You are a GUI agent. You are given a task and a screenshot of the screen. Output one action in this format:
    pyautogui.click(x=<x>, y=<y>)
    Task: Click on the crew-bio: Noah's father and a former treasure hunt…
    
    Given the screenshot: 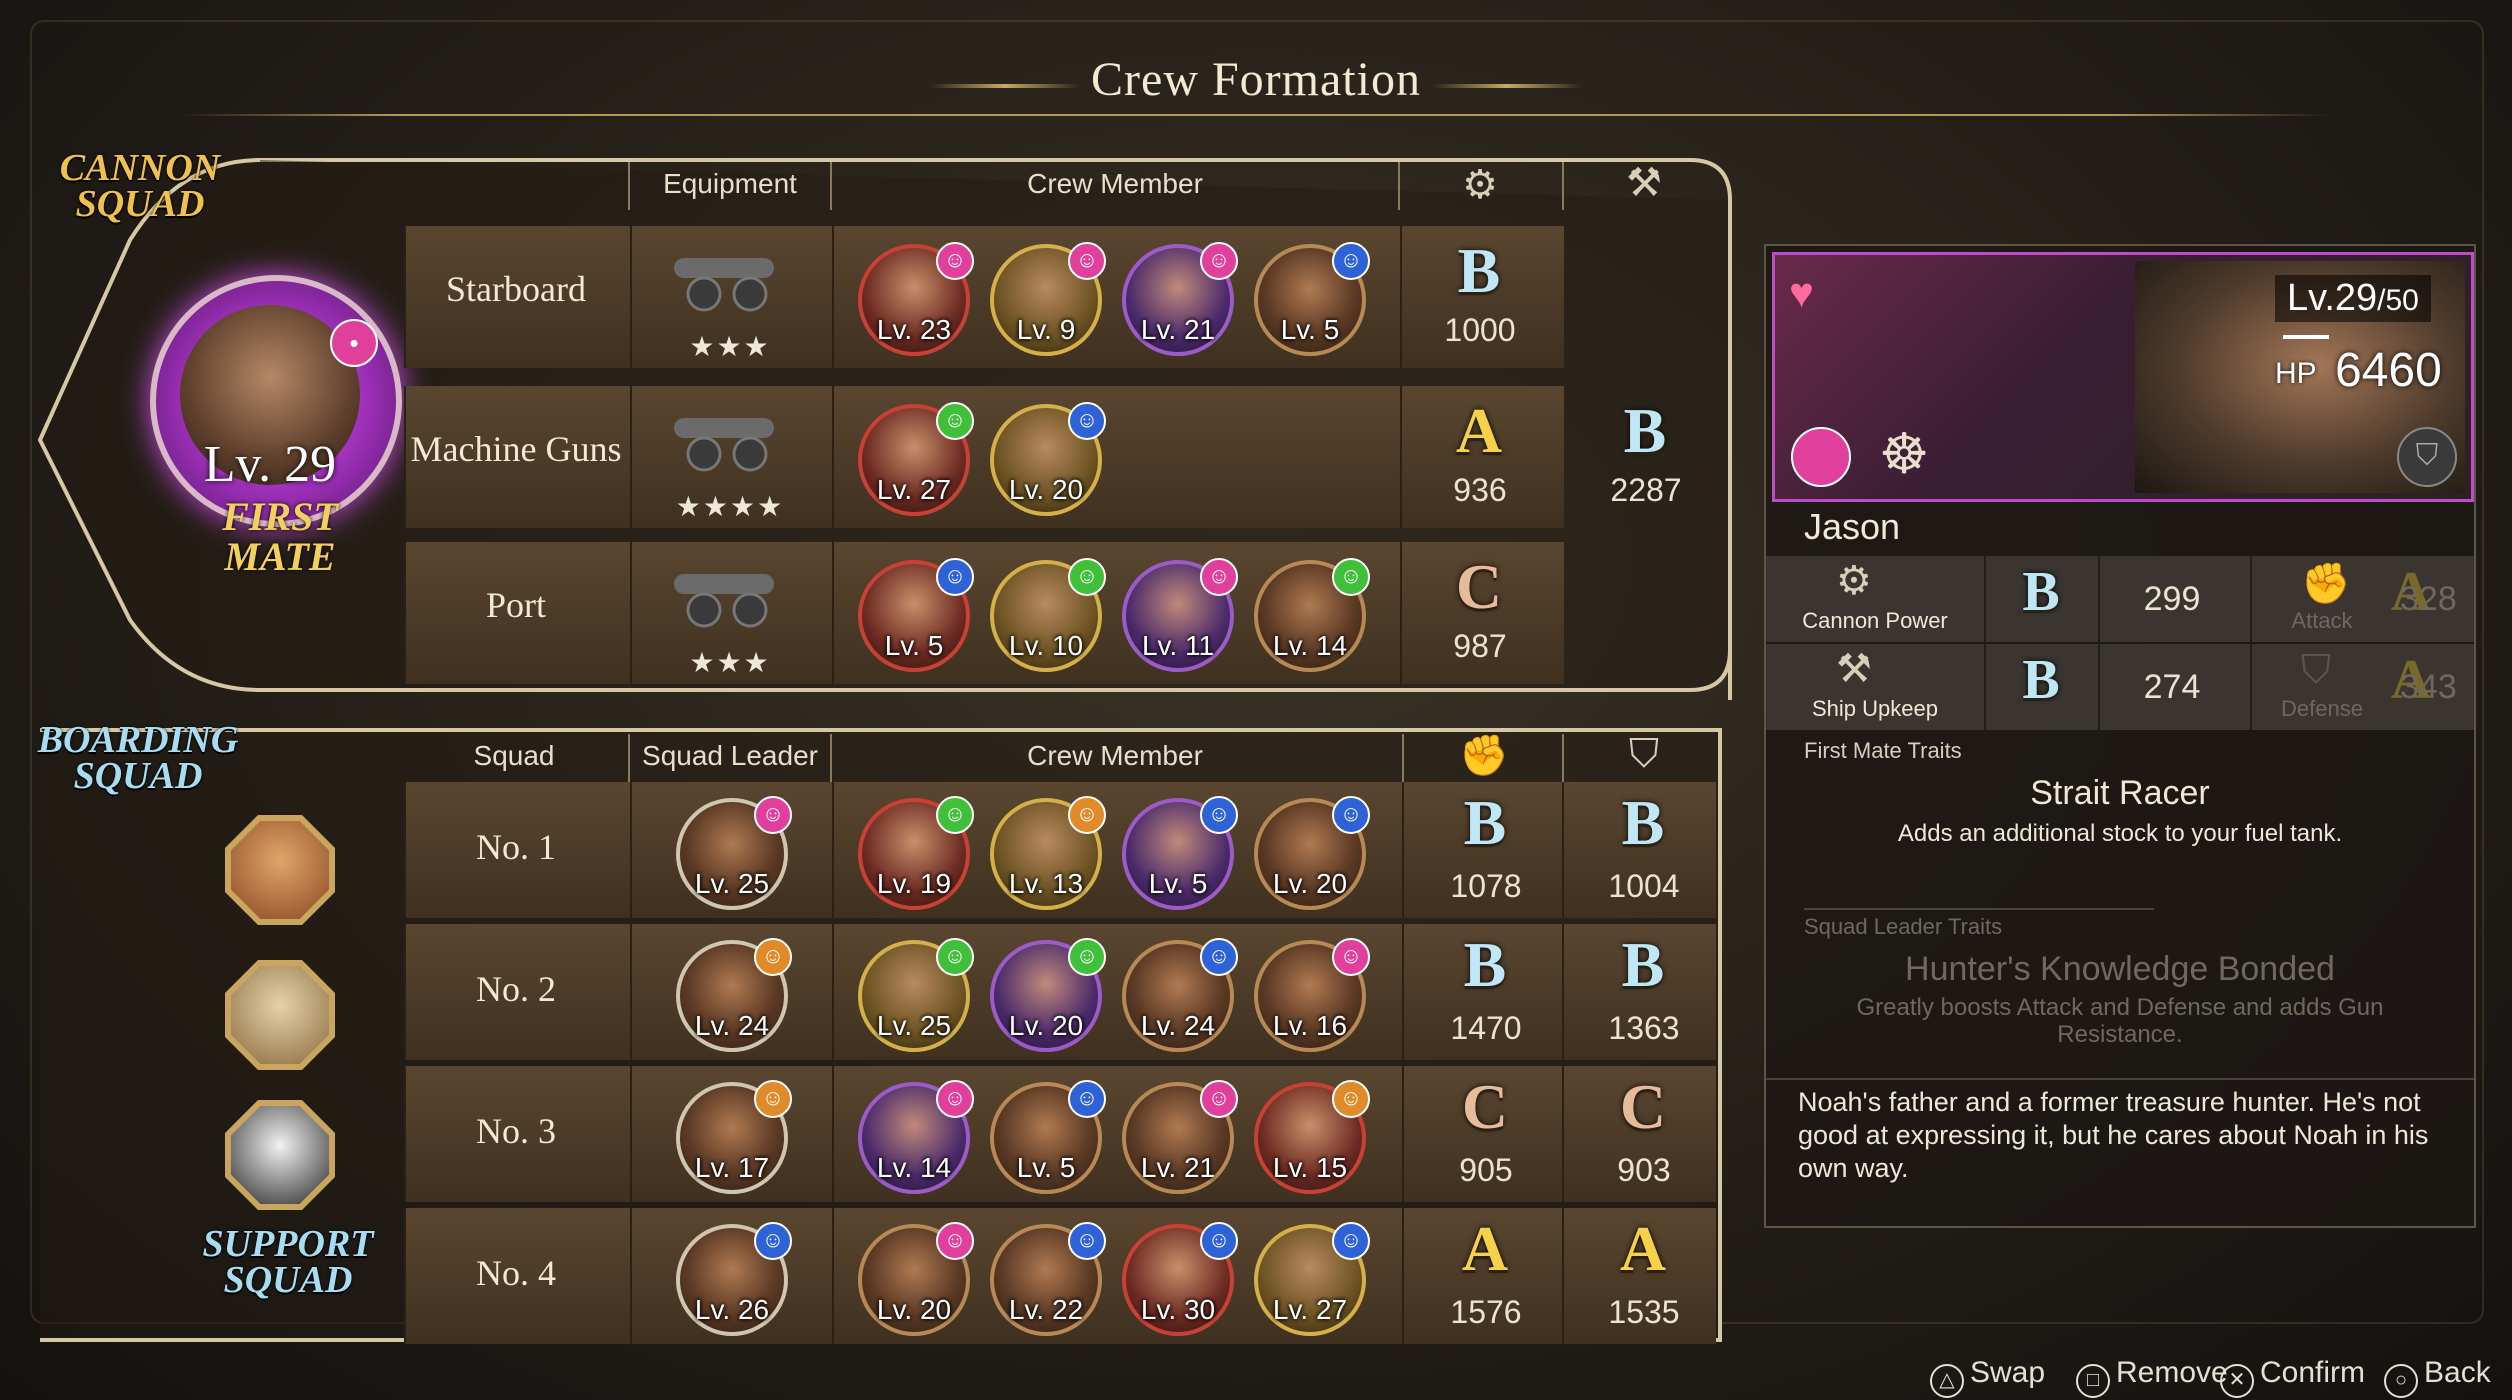 What is the action you would take?
    pyautogui.click(x=2113, y=1135)
    